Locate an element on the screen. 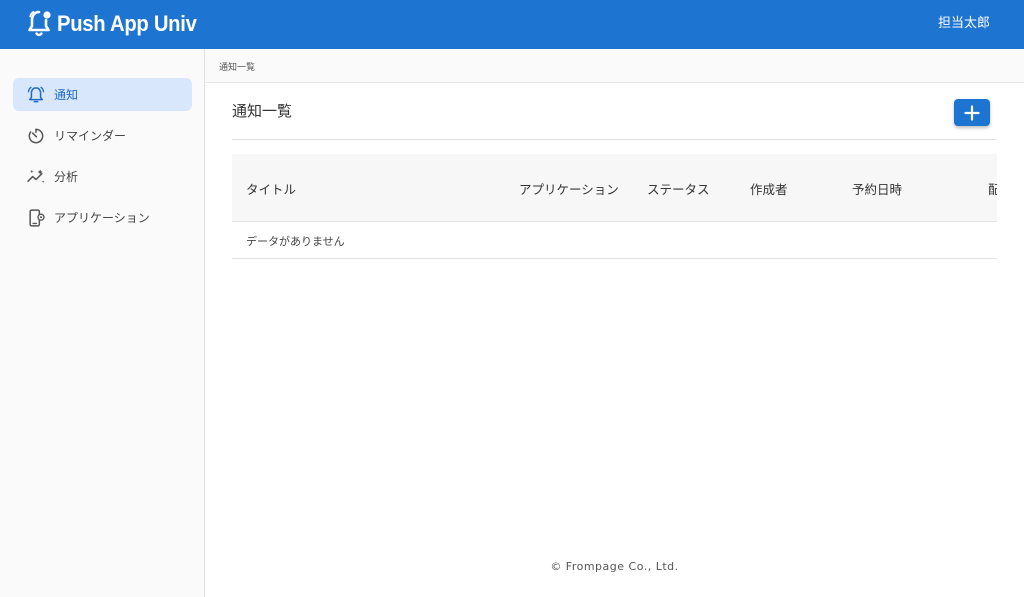  sidebar-item-label: リマインダー is located at coordinates (90, 136).